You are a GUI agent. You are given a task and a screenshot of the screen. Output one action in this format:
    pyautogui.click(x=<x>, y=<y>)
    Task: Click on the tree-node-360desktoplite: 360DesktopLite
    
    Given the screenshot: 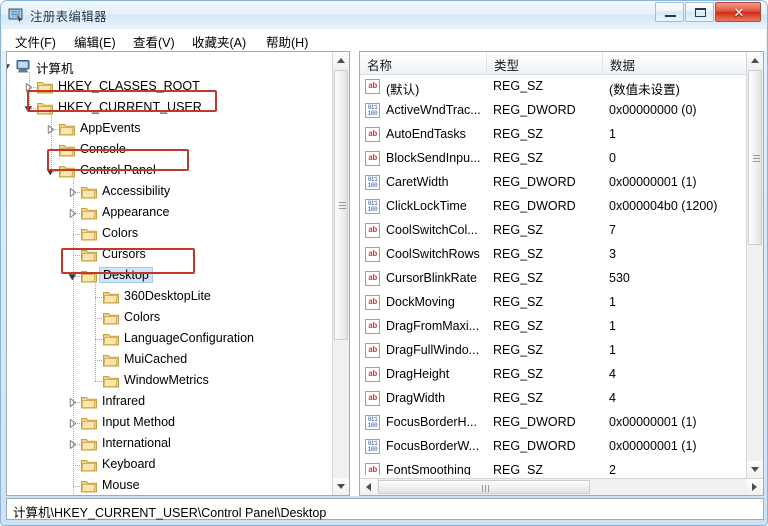 What is the action you would take?
    pyautogui.click(x=169, y=297)
    